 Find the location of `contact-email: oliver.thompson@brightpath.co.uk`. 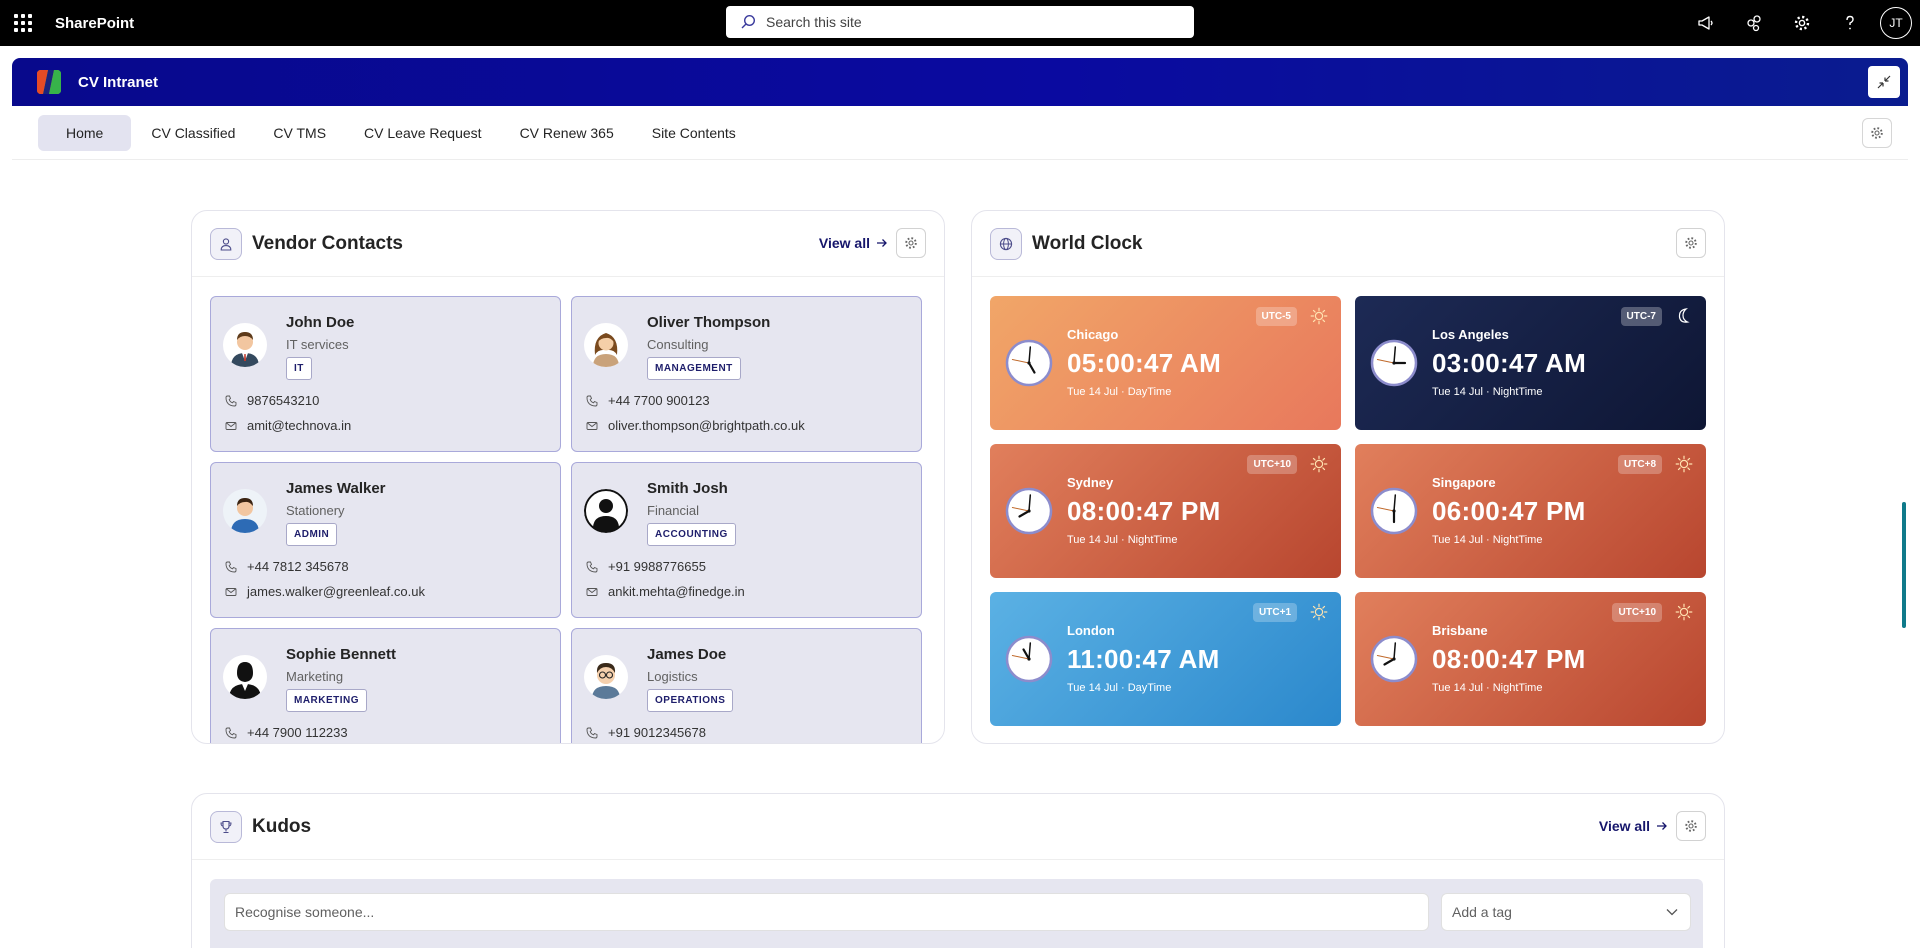

contact-email: oliver.thompson@brightpath.co.uk is located at coordinates (695, 425).